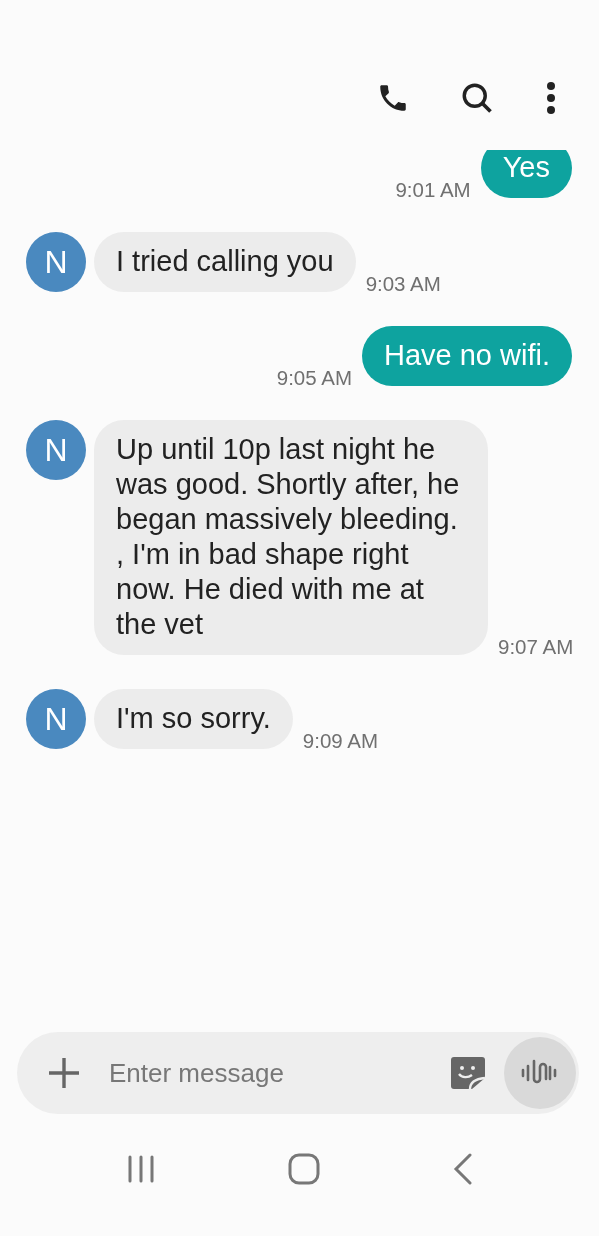  What do you see at coordinates (225, 262) in the screenshot?
I see `message-bubble: I tried calling you` at bounding box center [225, 262].